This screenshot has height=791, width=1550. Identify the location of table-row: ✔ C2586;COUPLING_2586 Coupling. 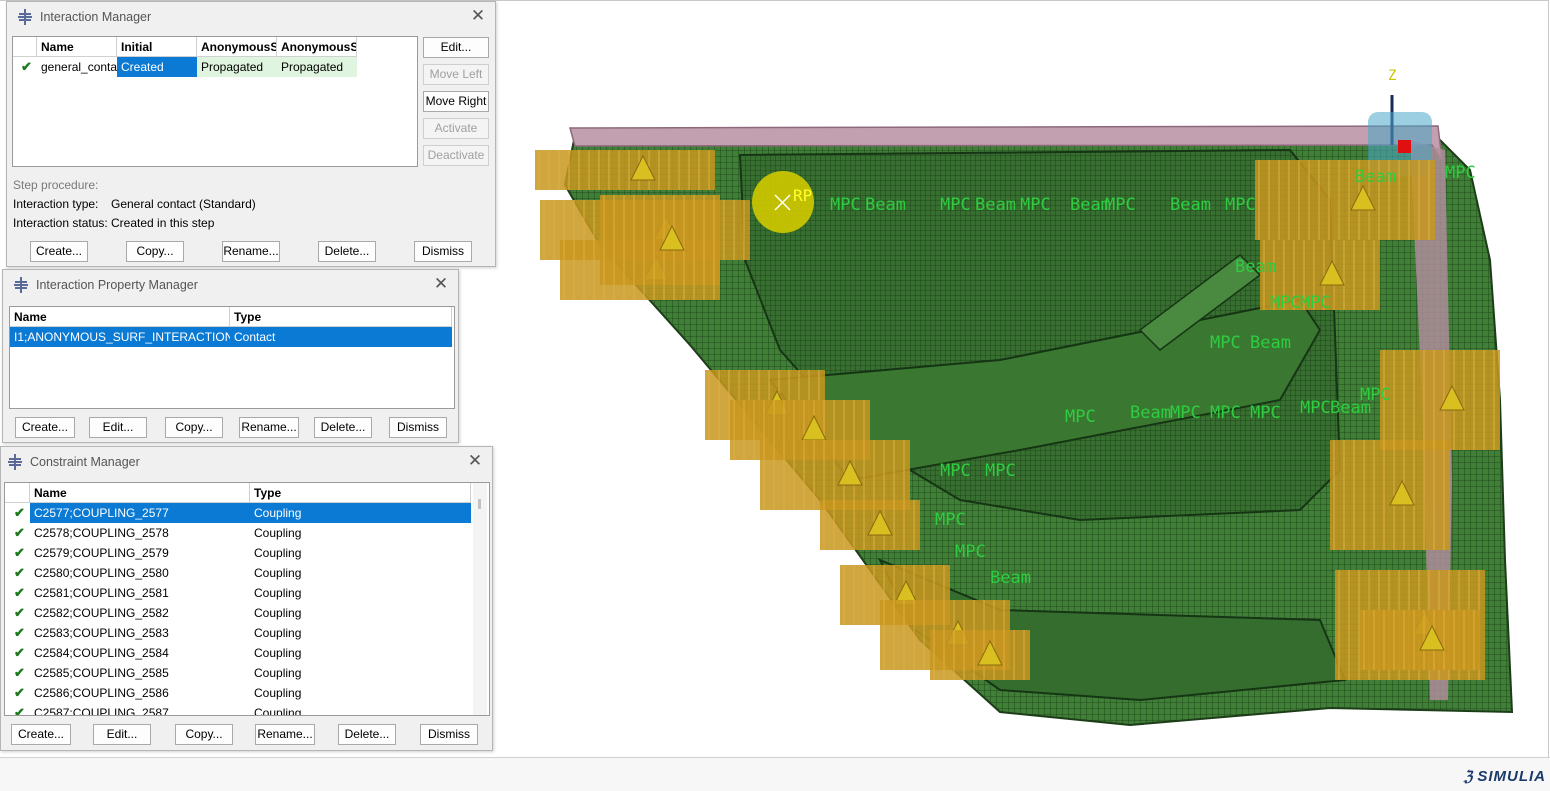
(238, 693).